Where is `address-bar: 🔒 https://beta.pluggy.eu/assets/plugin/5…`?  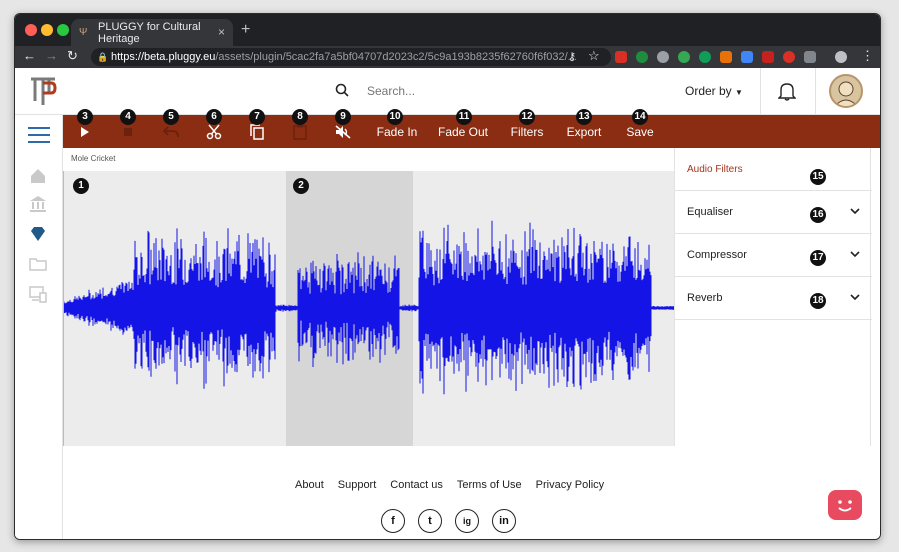
address-bar: 🔒 https://beta.pluggy.eu/assets/plugin/5… is located at coordinates (351, 57).